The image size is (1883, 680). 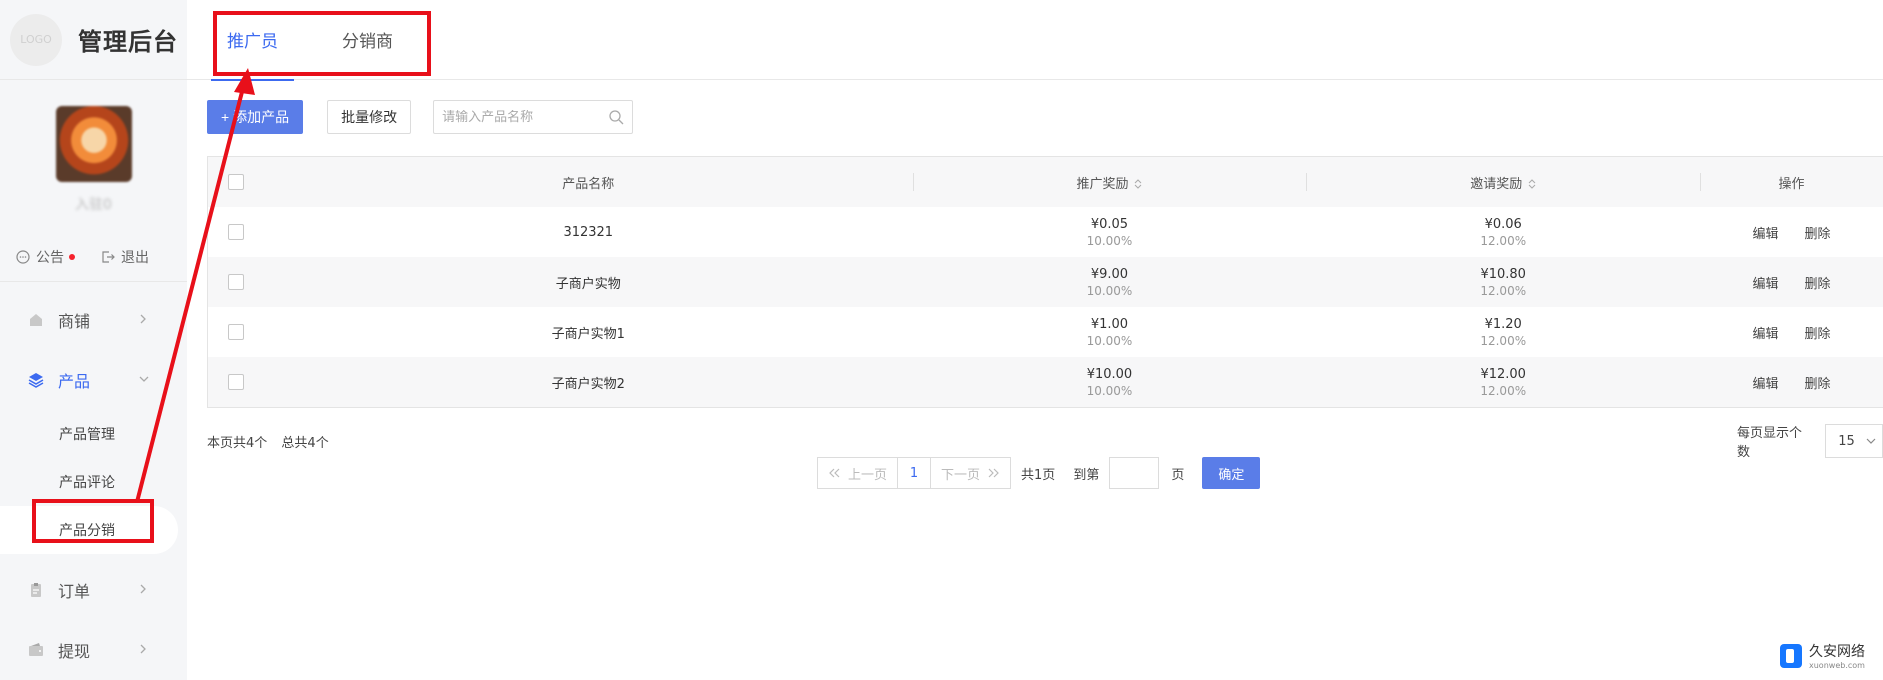 I want to click on header-promo-label: 推广奖励, so click(x=1109, y=182).